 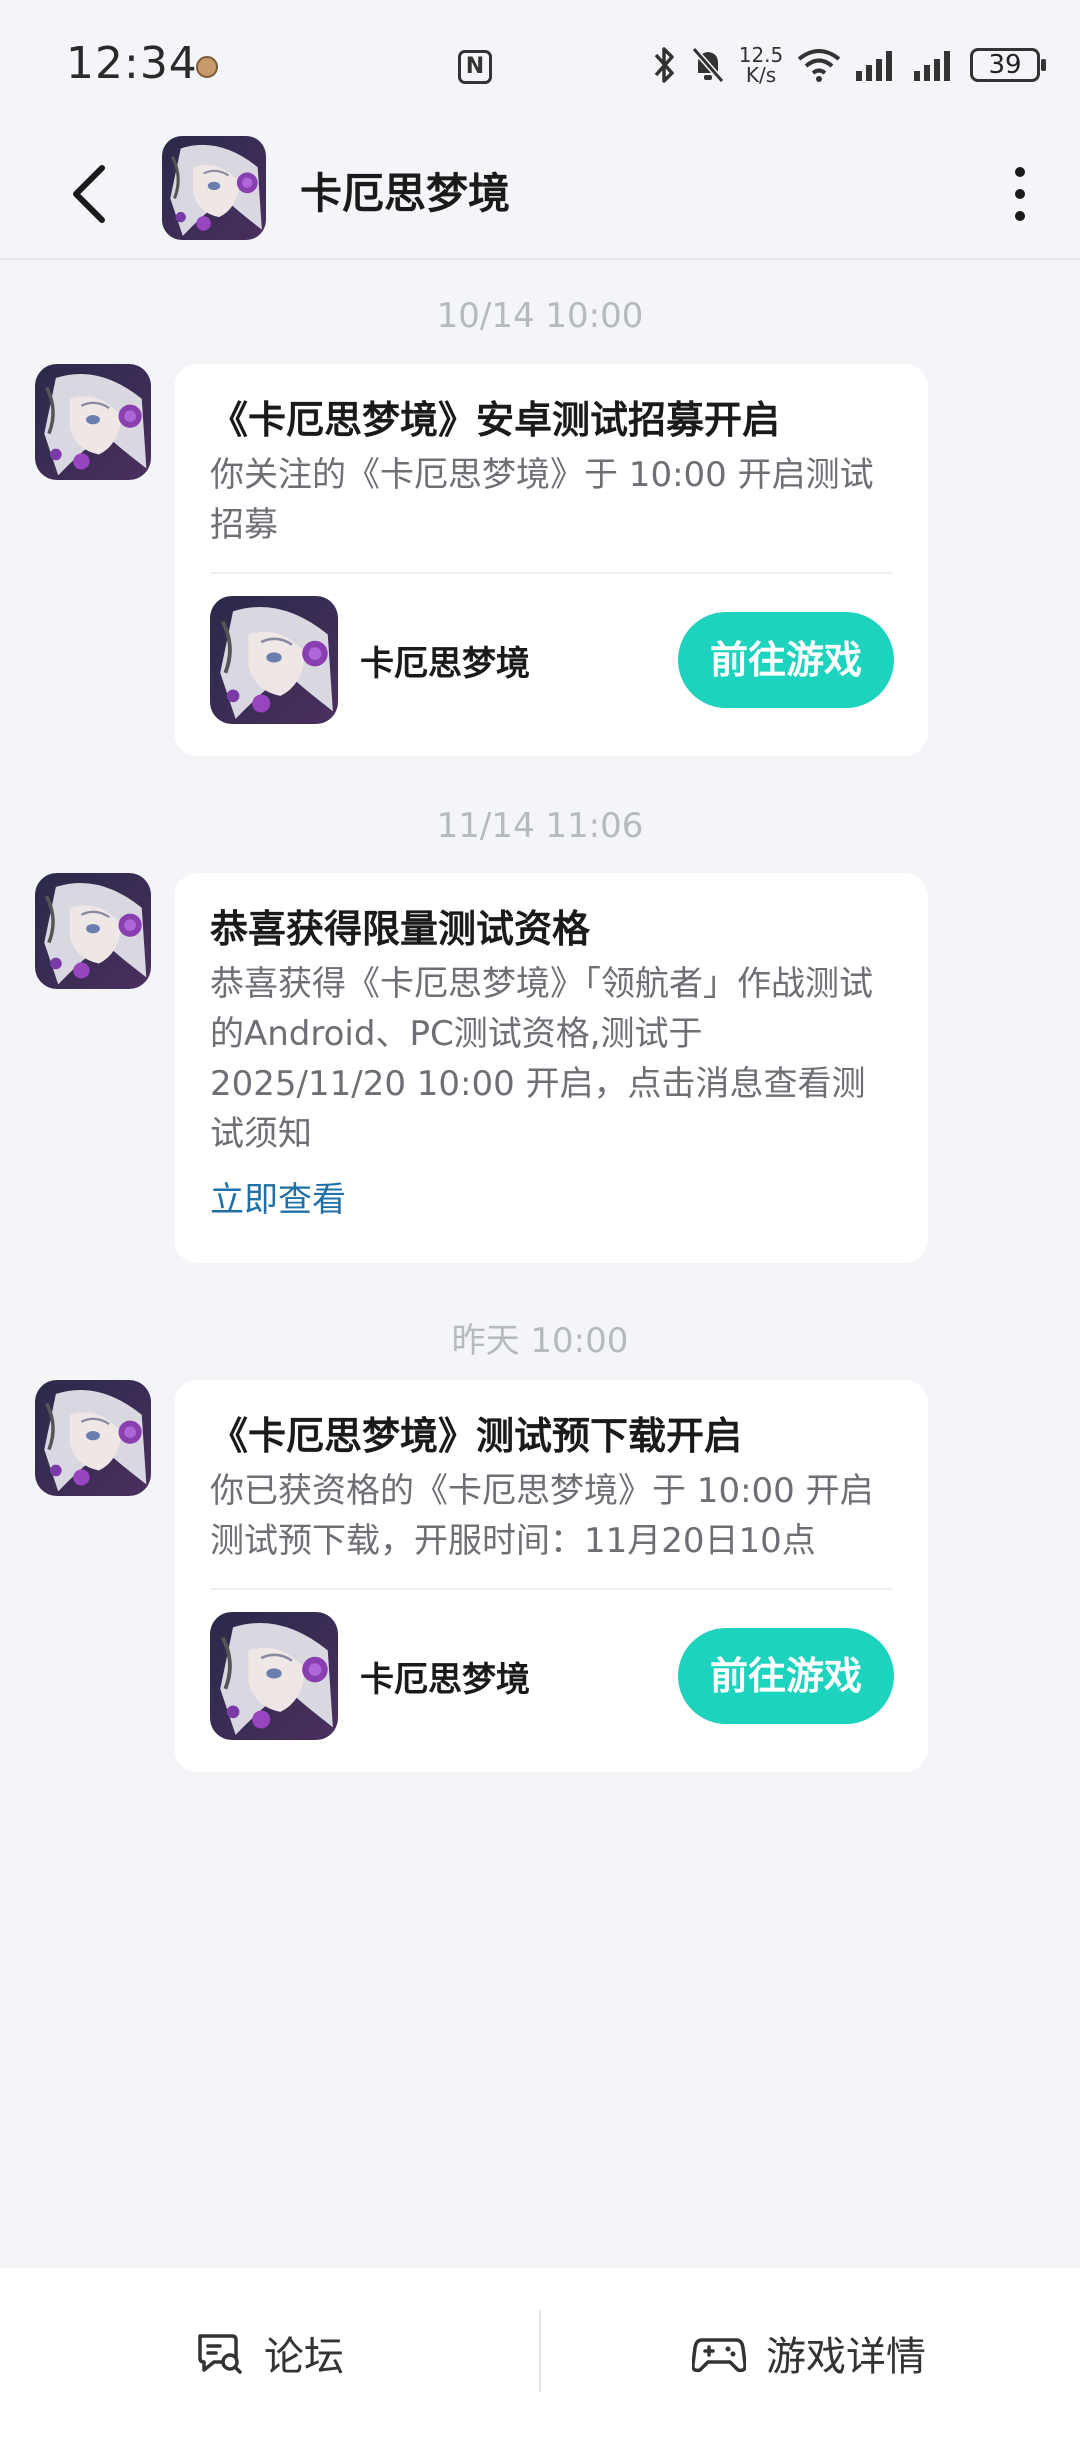 I want to click on game-details-label: 游戏详情, so click(x=846, y=2357).